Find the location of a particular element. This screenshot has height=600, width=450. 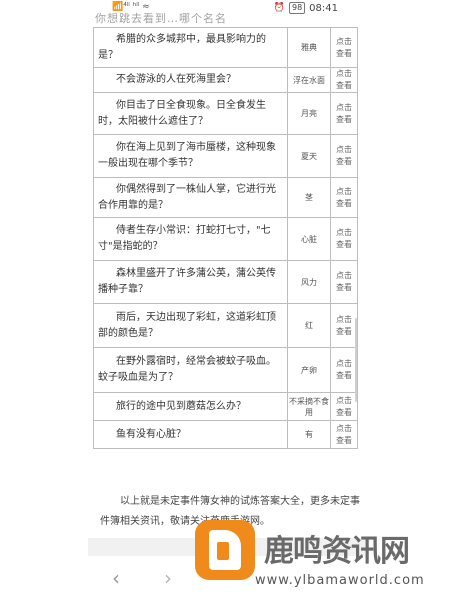

answer-cell: 产卵 is located at coordinates (309, 370).